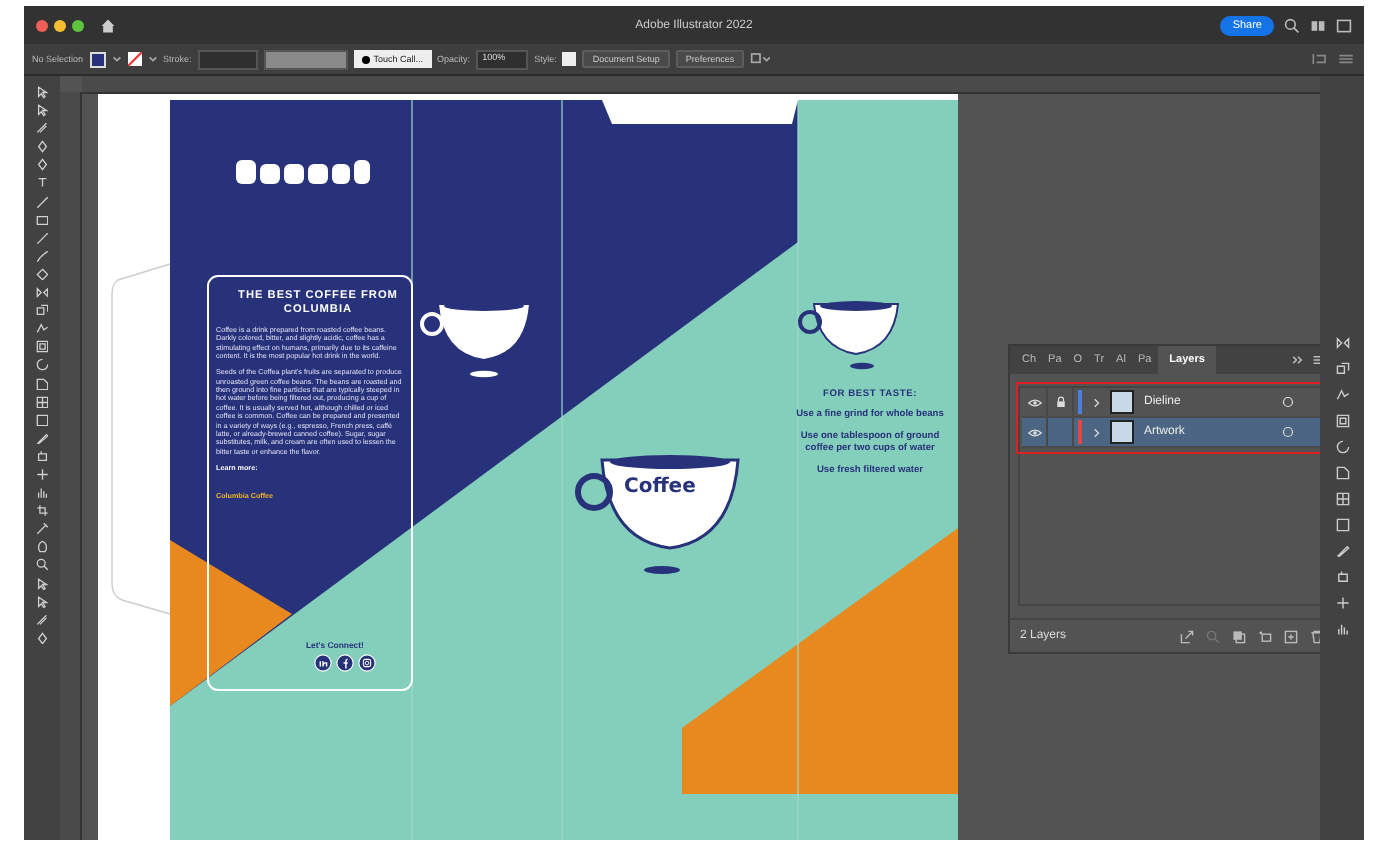 This screenshot has height=844, width=1376. I want to click on align-icon, so click(1320, 59).